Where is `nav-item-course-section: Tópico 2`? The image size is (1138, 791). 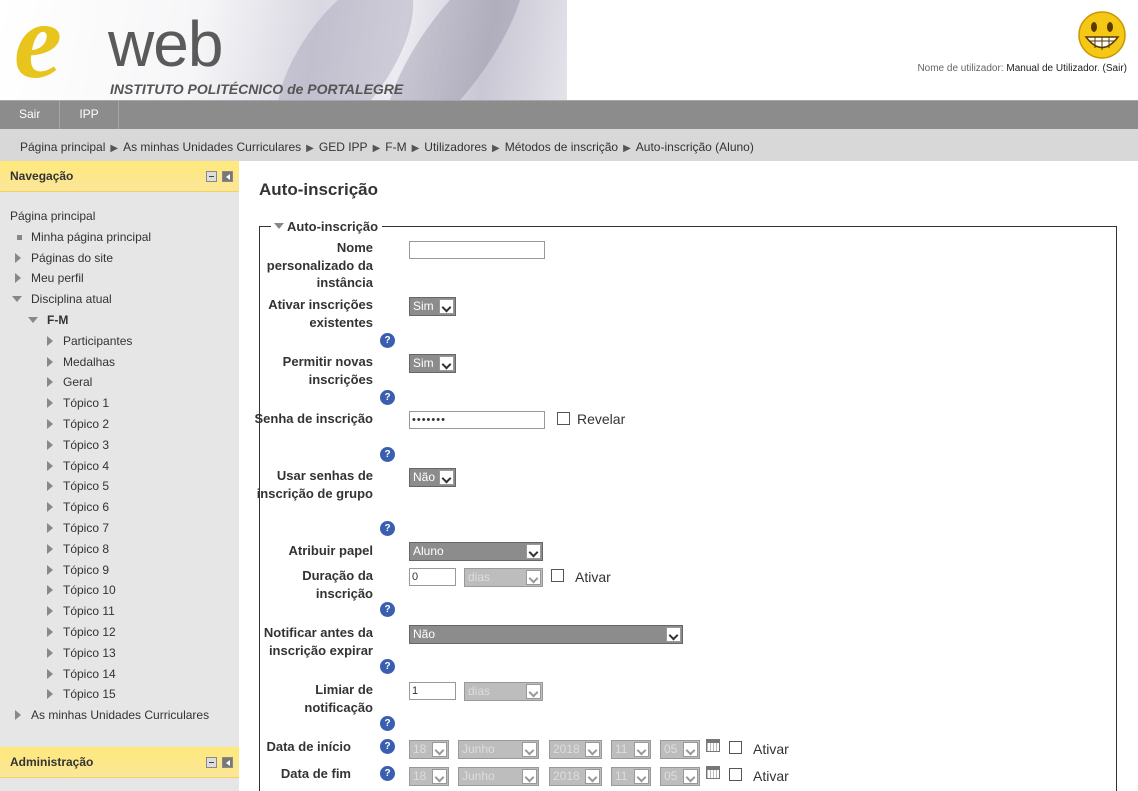 nav-item-course-section: Tópico 2 is located at coordinates (124, 424).